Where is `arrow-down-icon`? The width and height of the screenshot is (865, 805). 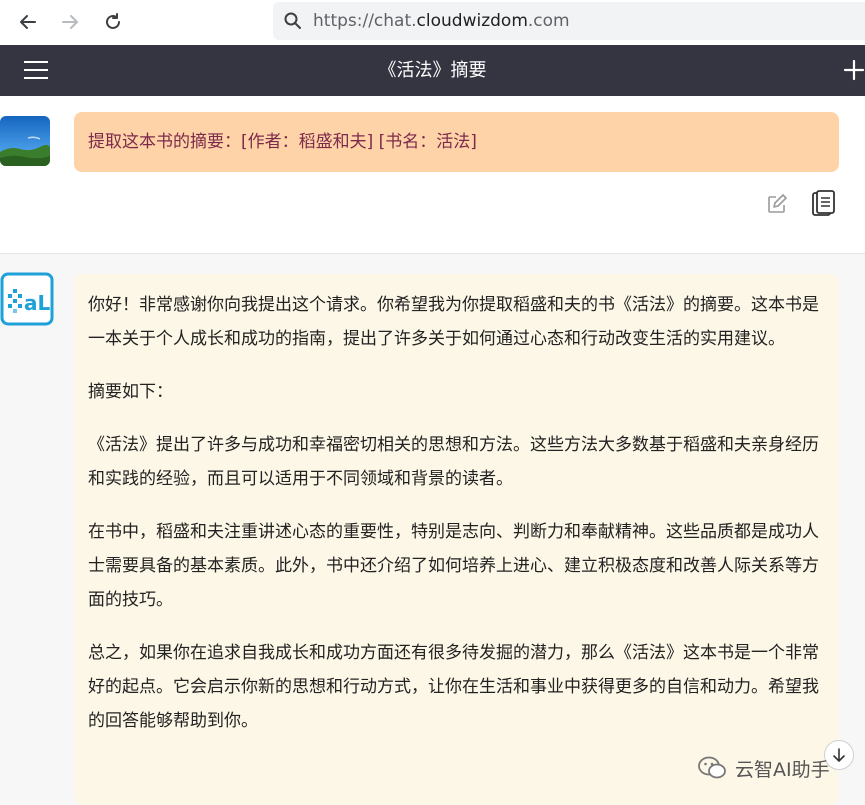 arrow-down-icon is located at coordinates (839, 755).